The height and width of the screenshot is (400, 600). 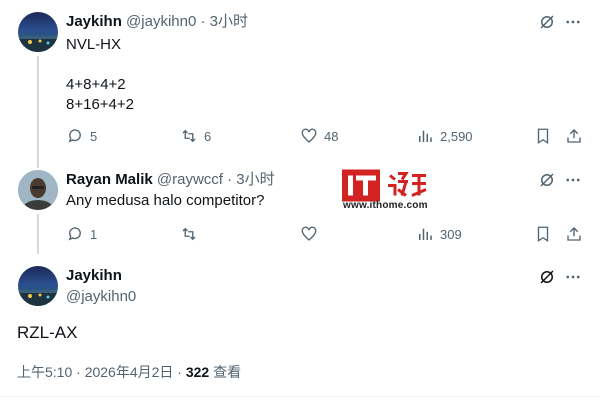 I want to click on like-button, so click(x=312, y=234).